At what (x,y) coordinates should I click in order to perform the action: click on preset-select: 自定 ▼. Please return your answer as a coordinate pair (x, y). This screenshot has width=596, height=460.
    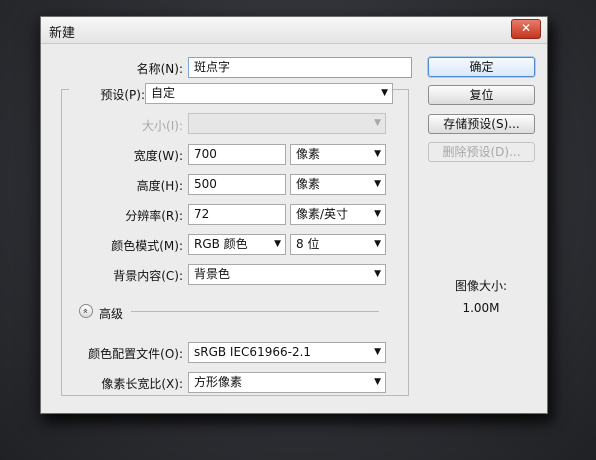
    Looking at the image, I should click on (269, 93).